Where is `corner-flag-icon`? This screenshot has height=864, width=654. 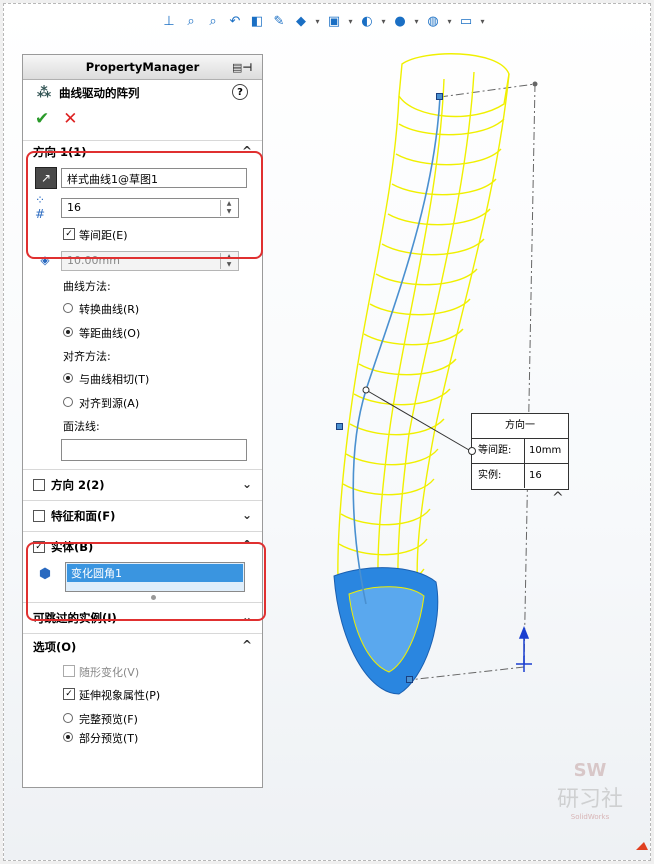 corner-flag-icon is located at coordinates (642, 846).